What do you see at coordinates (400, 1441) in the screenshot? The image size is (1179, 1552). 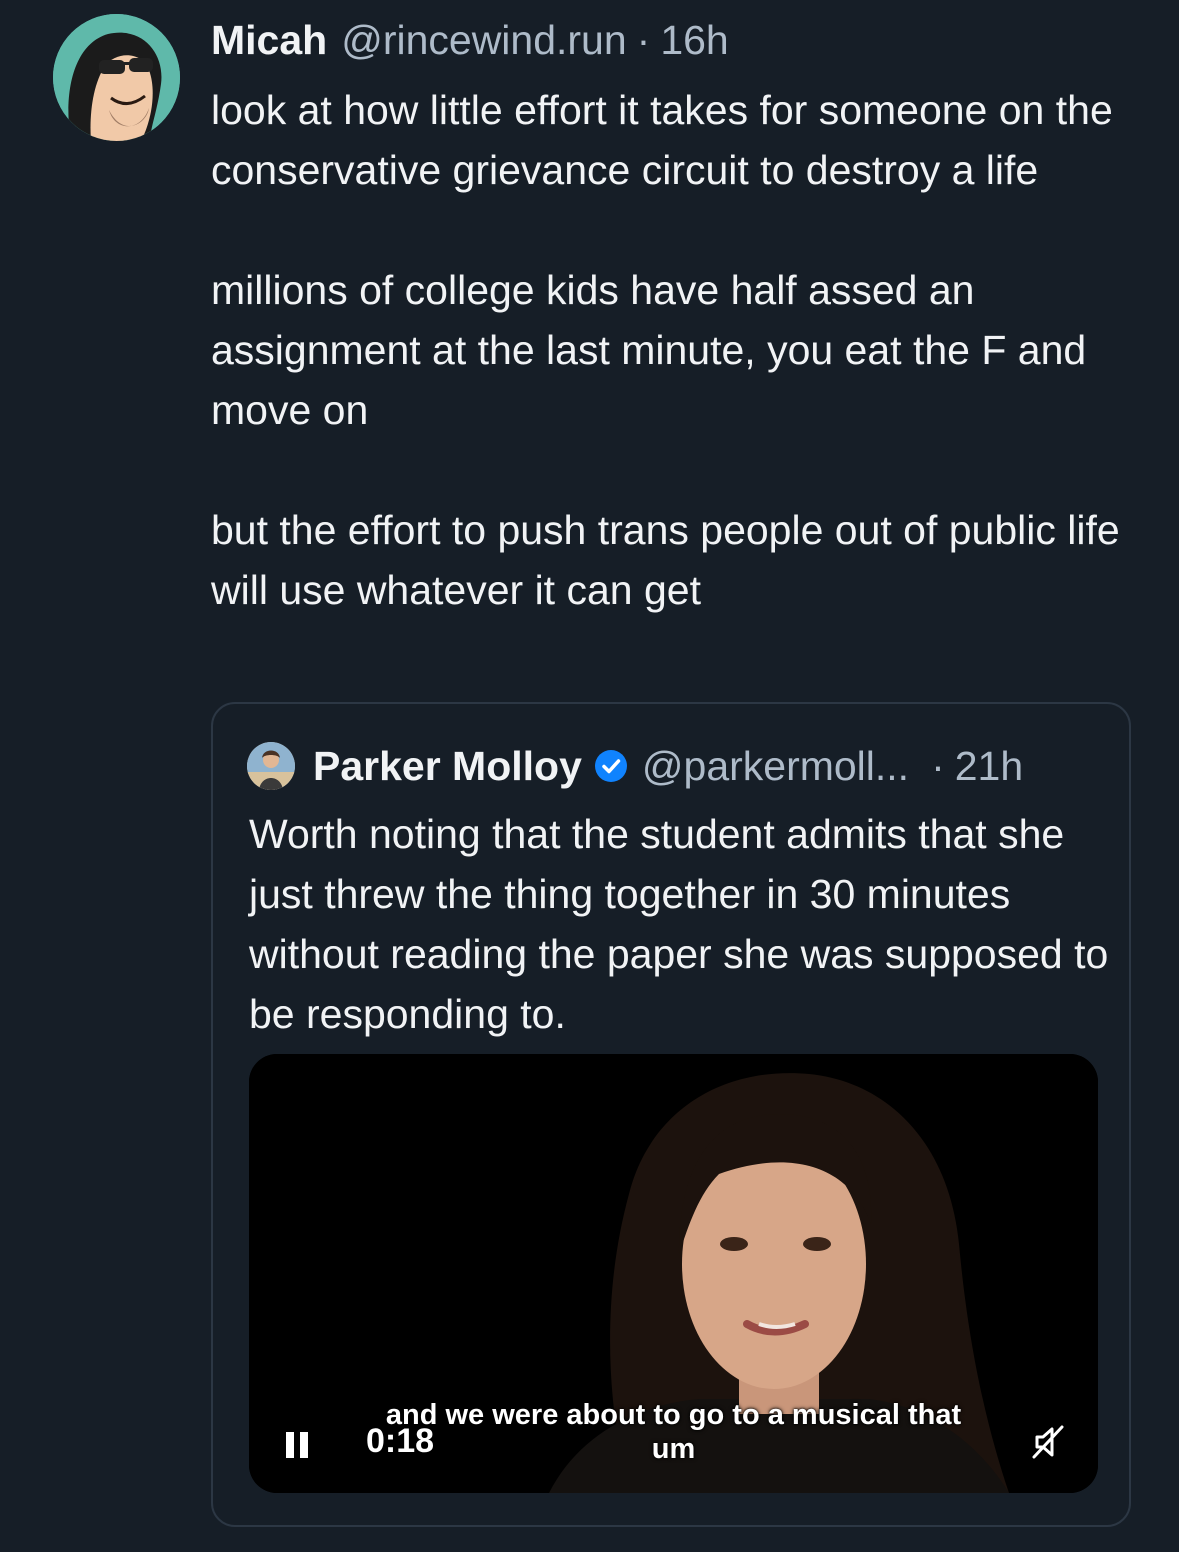 I see `video-timestamp: 0:18` at bounding box center [400, 1441].